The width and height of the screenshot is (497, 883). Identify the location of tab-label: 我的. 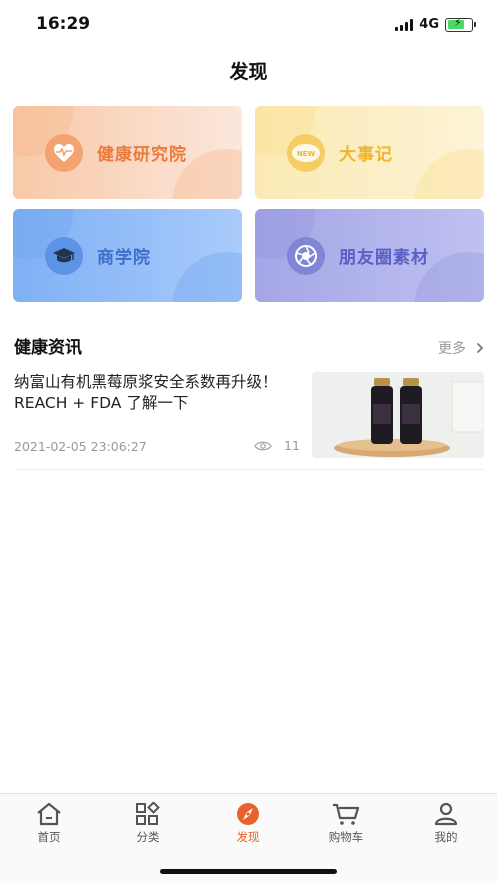
(446, 837).